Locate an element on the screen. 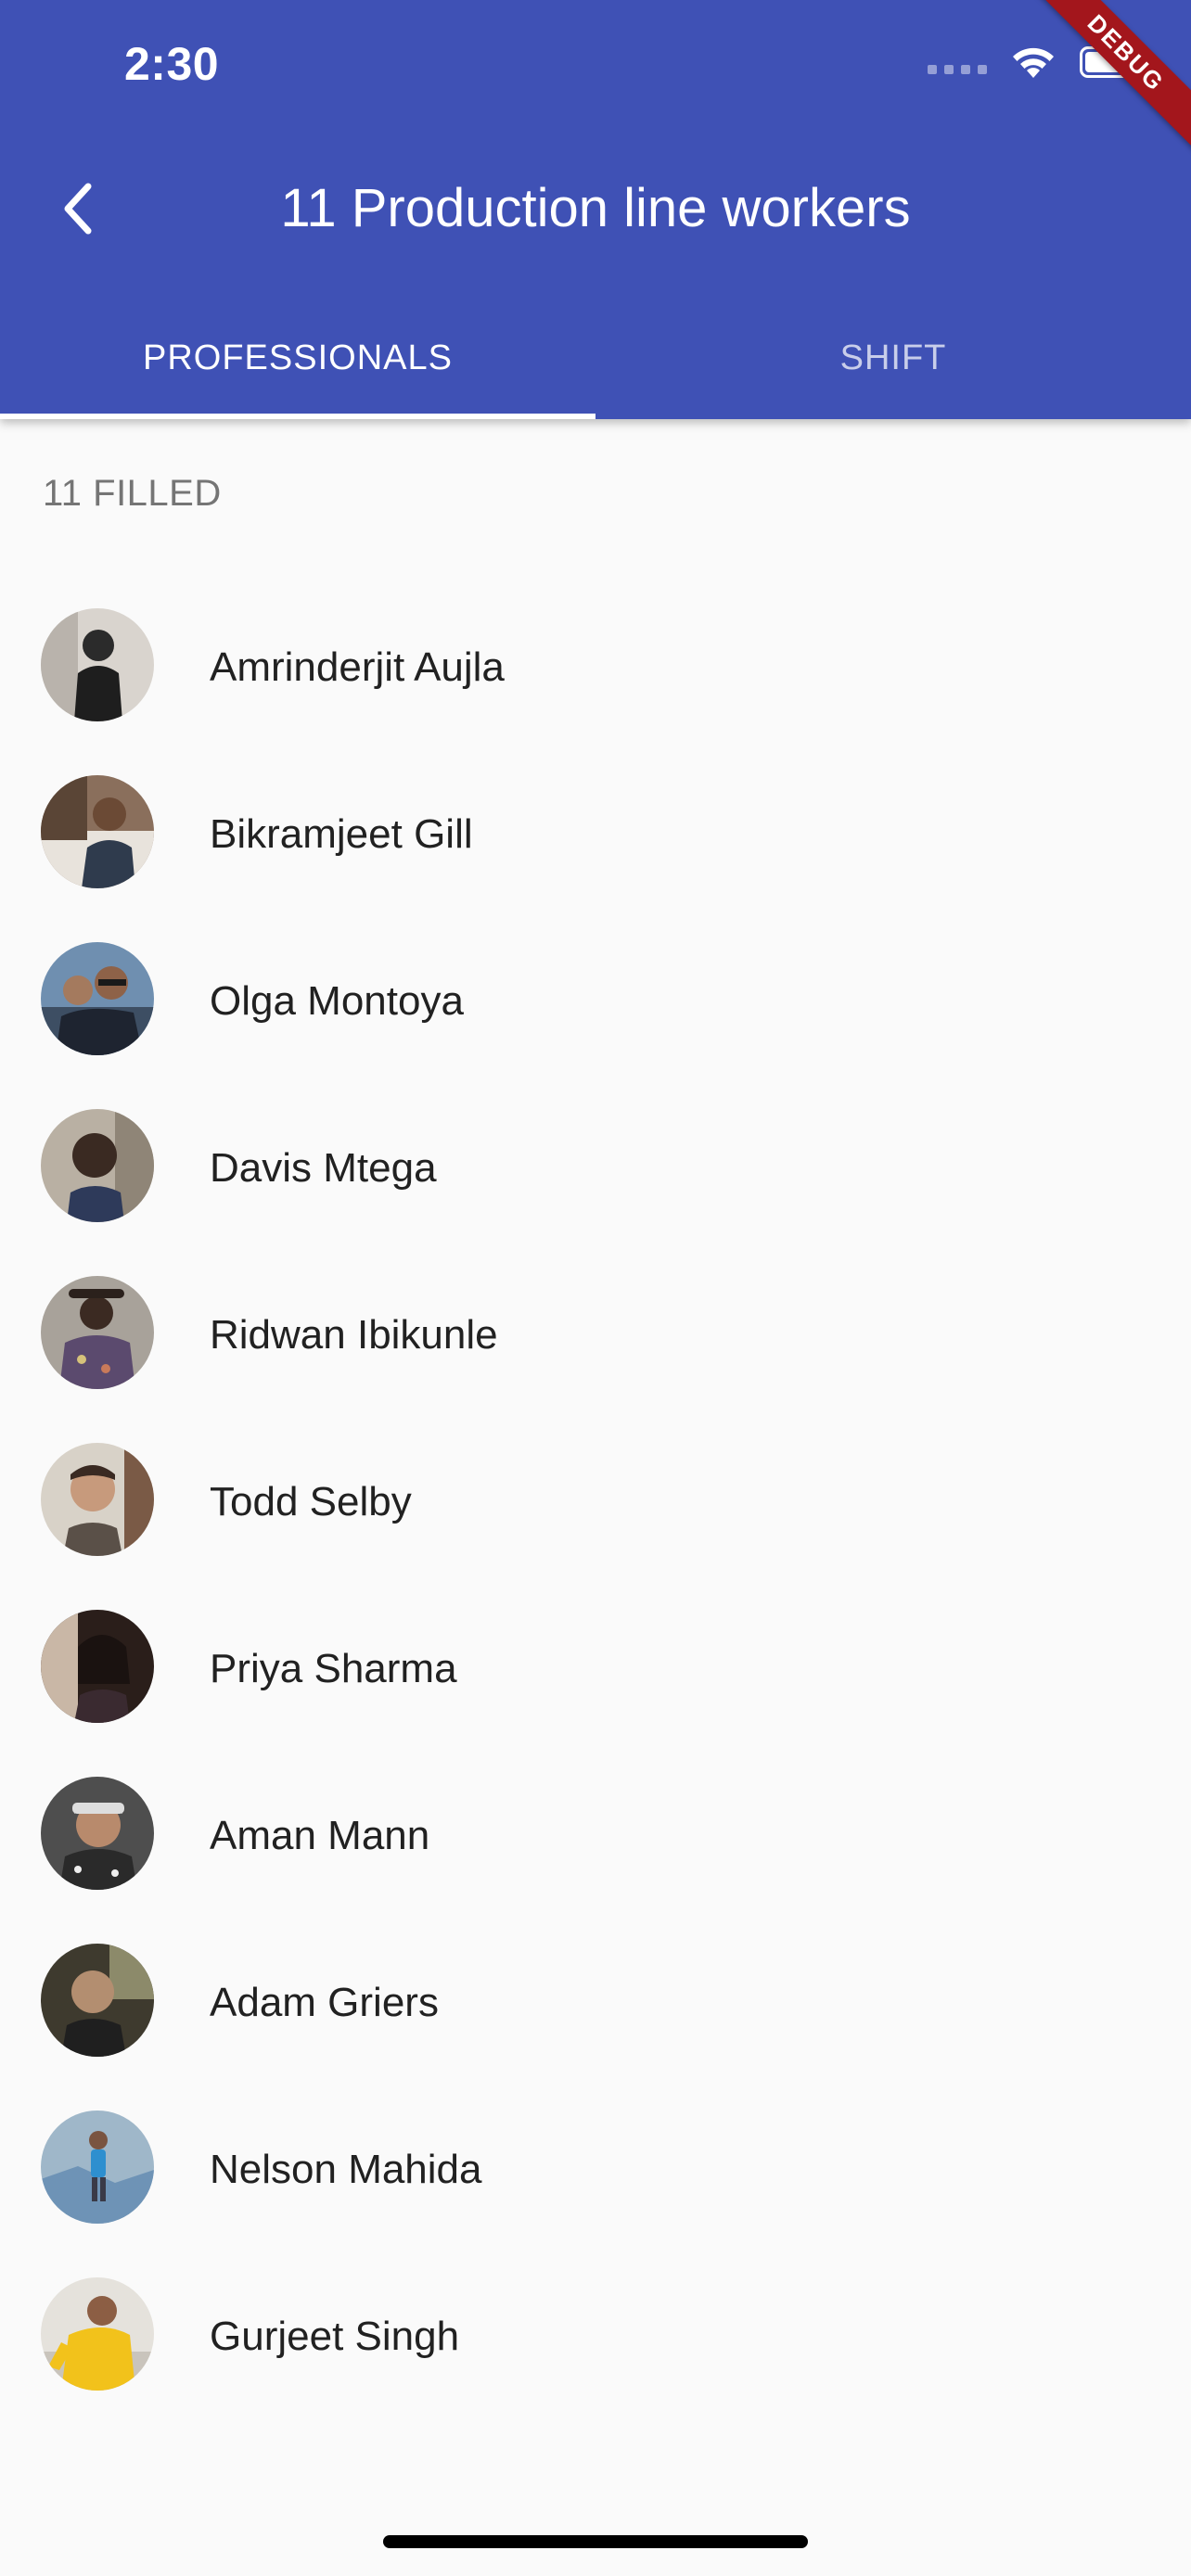 The image size is (1191, 2576). worker-name: Gurjeet Singh is located at coordinates (335, 2337).